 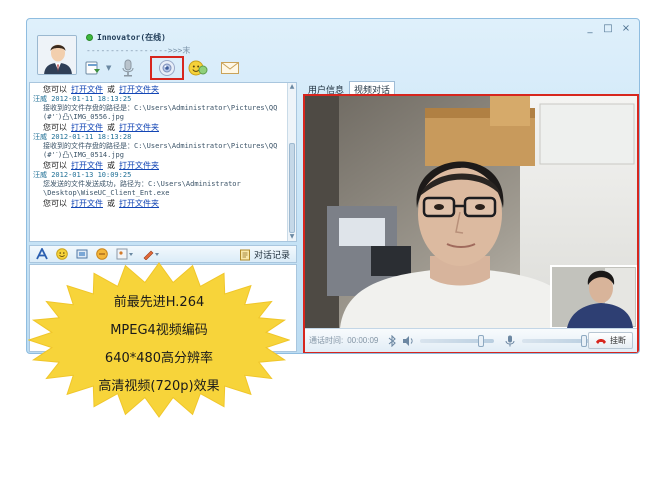 I want to click on close-button: ×, so click(x=626, y=29).